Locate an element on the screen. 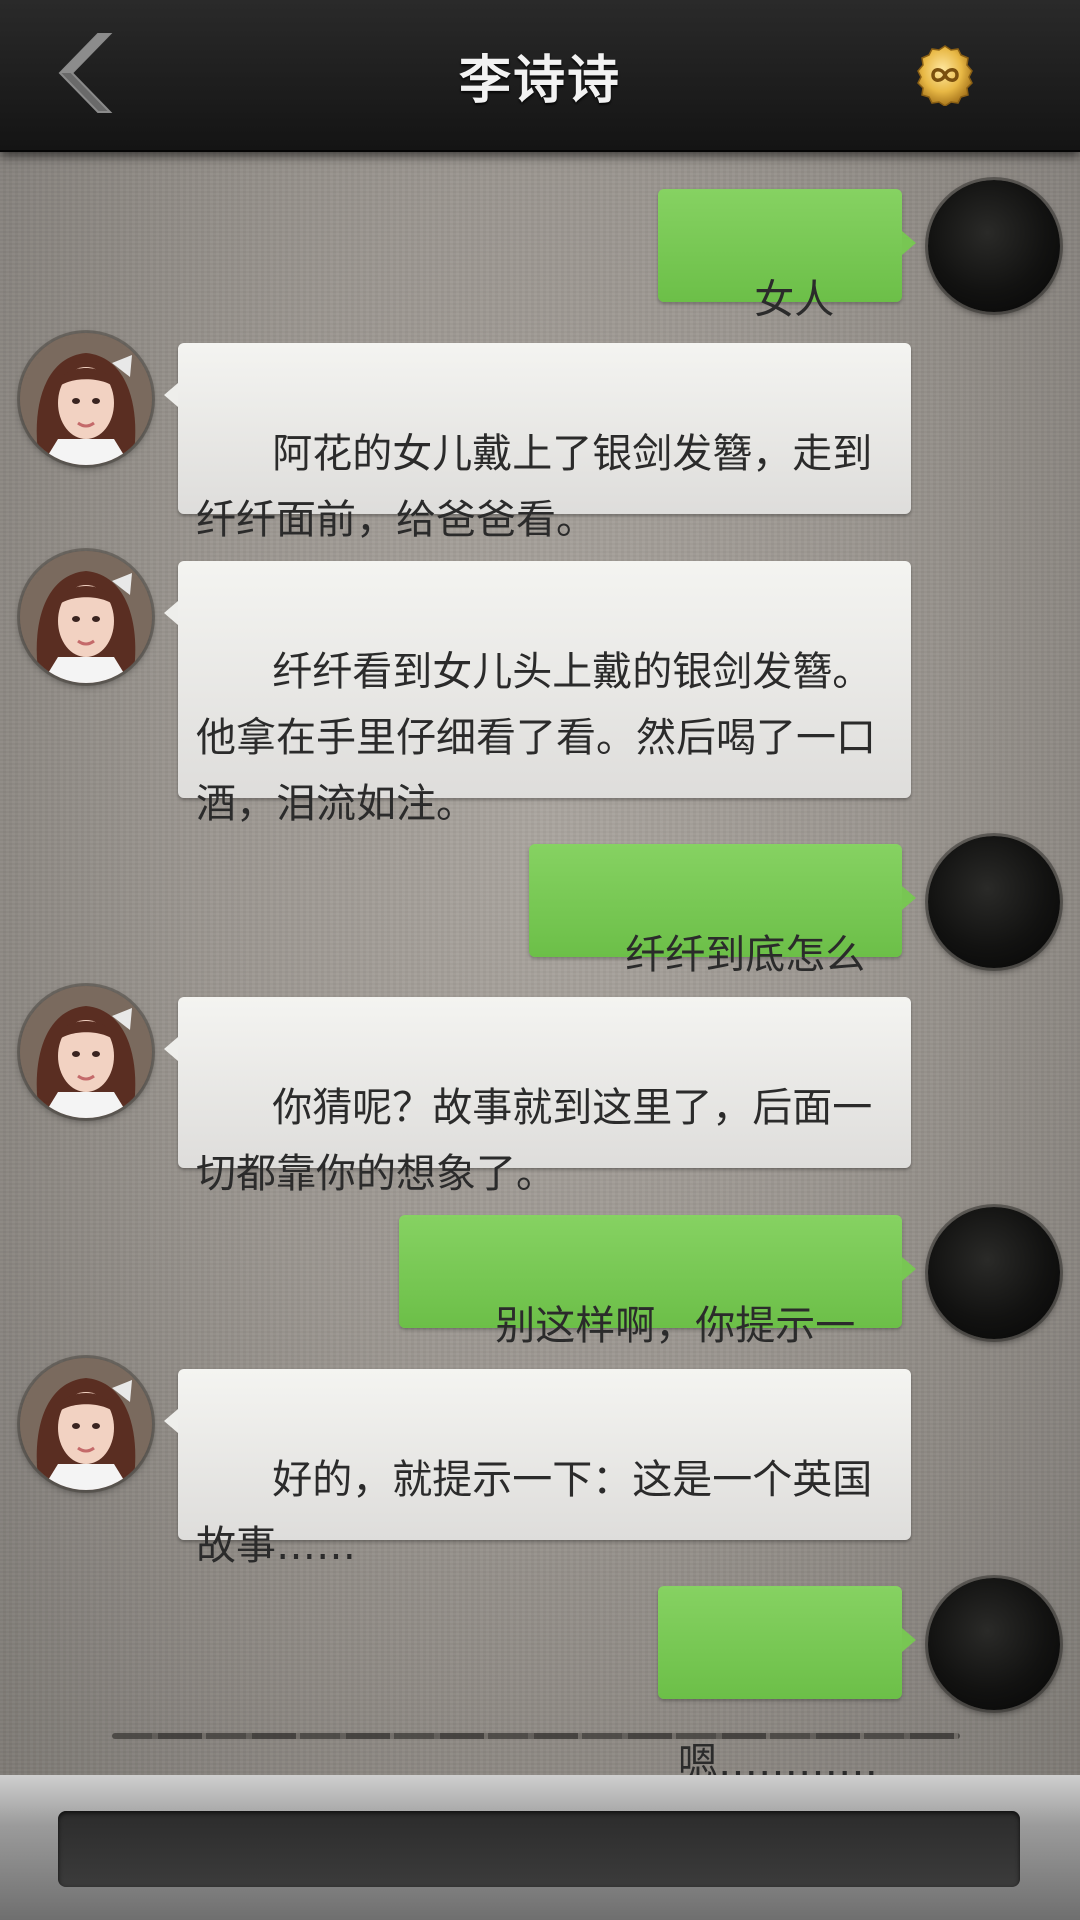 This screenshot has width=1080, height=1920. coin-button is located at coordinates (945, 75).